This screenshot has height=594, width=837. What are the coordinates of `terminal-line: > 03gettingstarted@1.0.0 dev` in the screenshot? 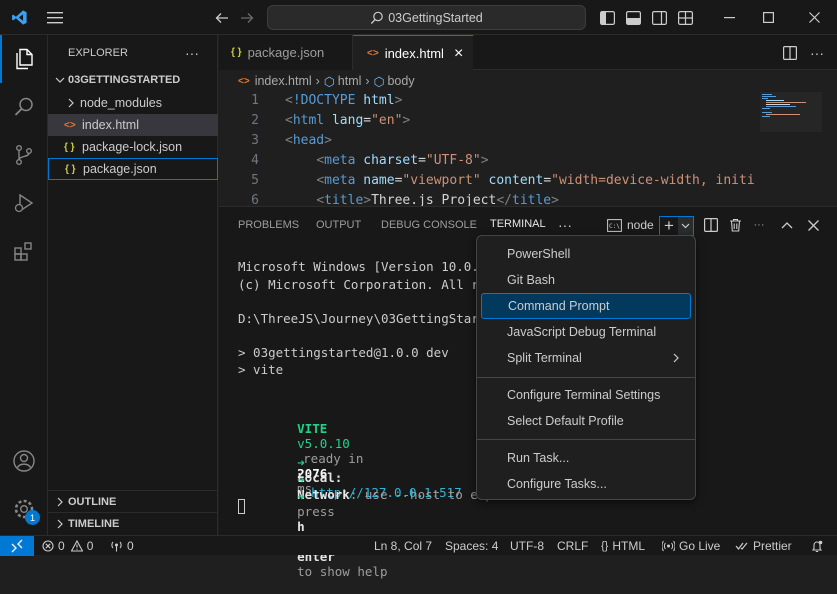 It's located at (343, 352).